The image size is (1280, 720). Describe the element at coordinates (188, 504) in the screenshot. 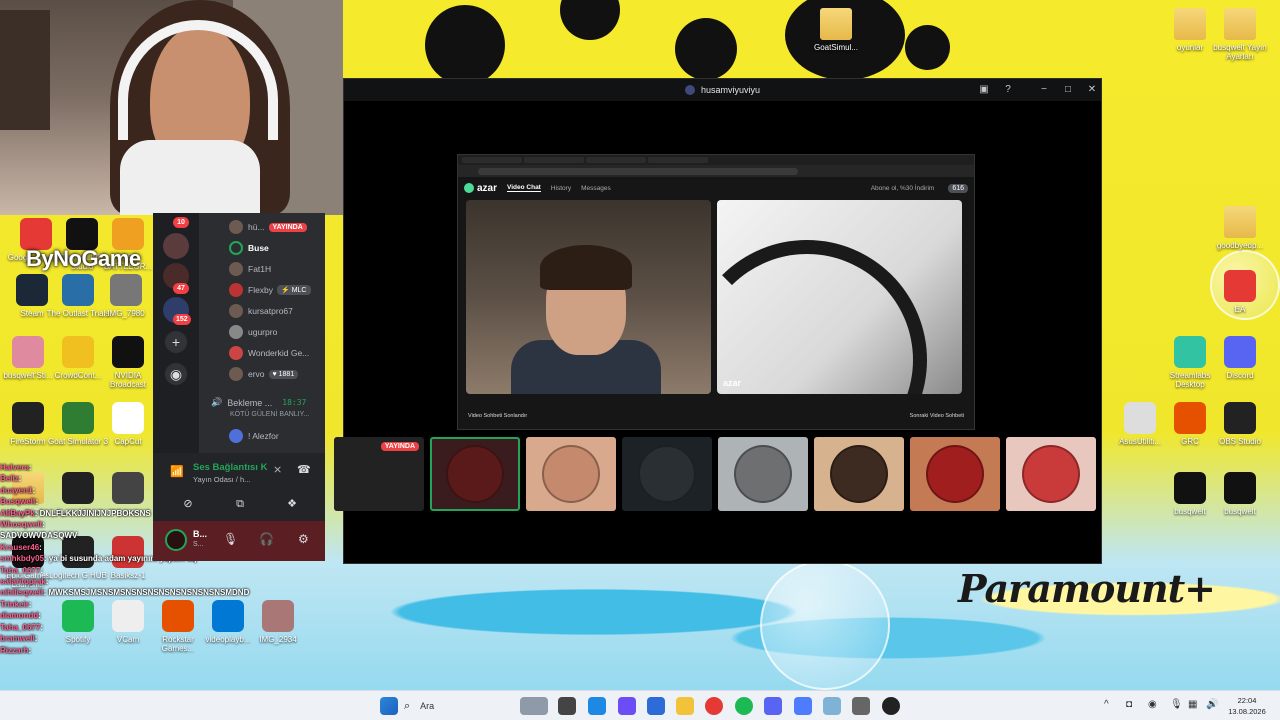

I see `camera-off-button: ⊘` at that location.